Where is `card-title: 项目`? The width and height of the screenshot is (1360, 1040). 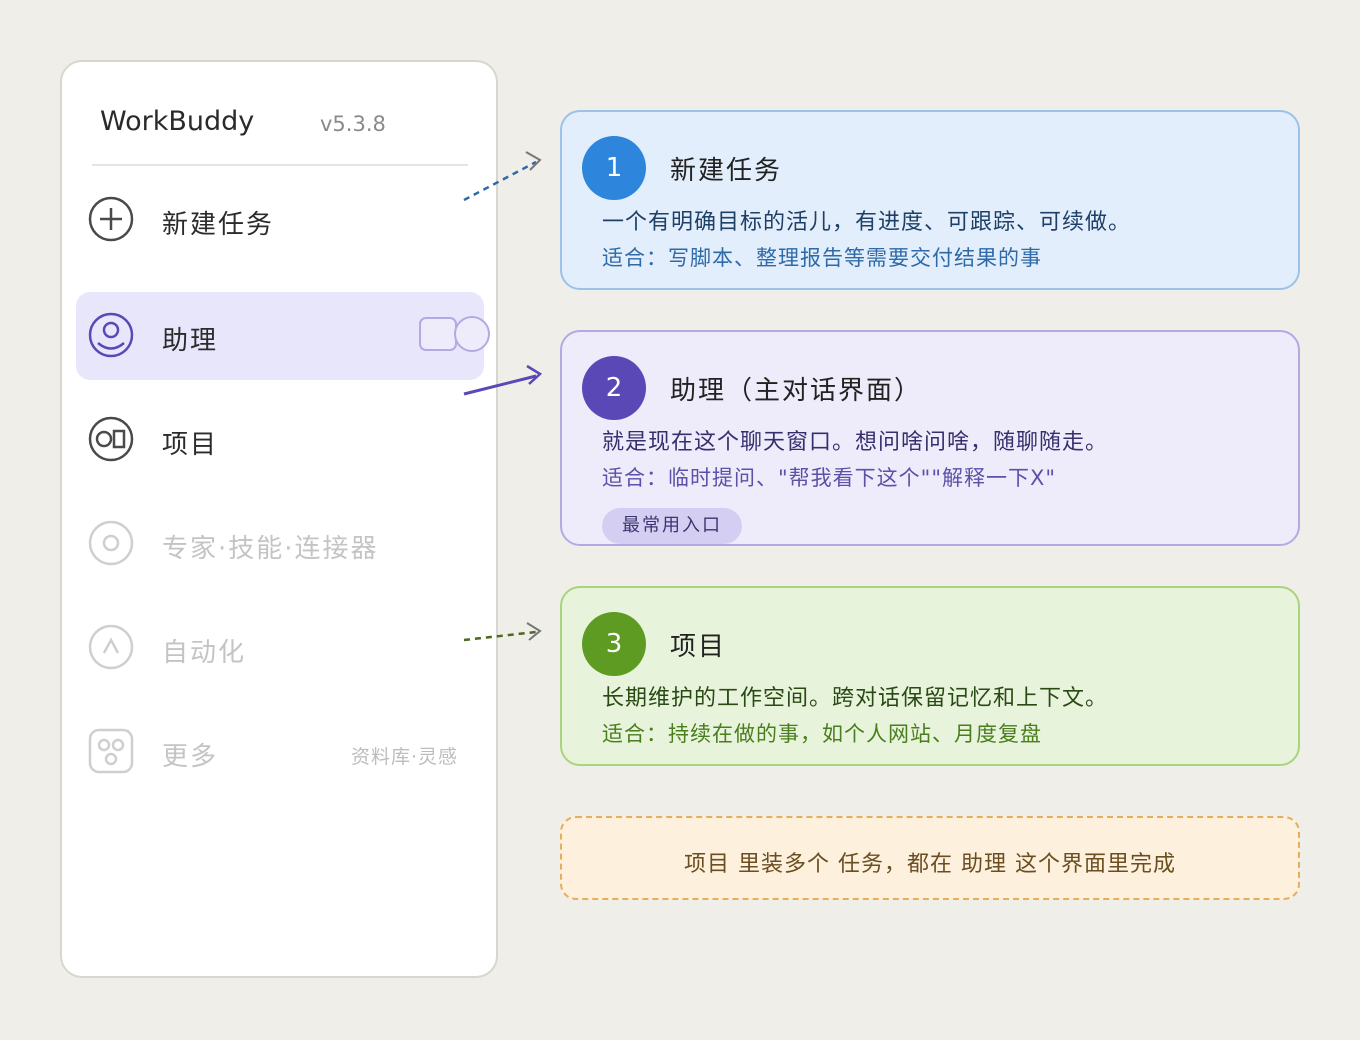 card-title: 项目 is located at coordinates (698, 647).